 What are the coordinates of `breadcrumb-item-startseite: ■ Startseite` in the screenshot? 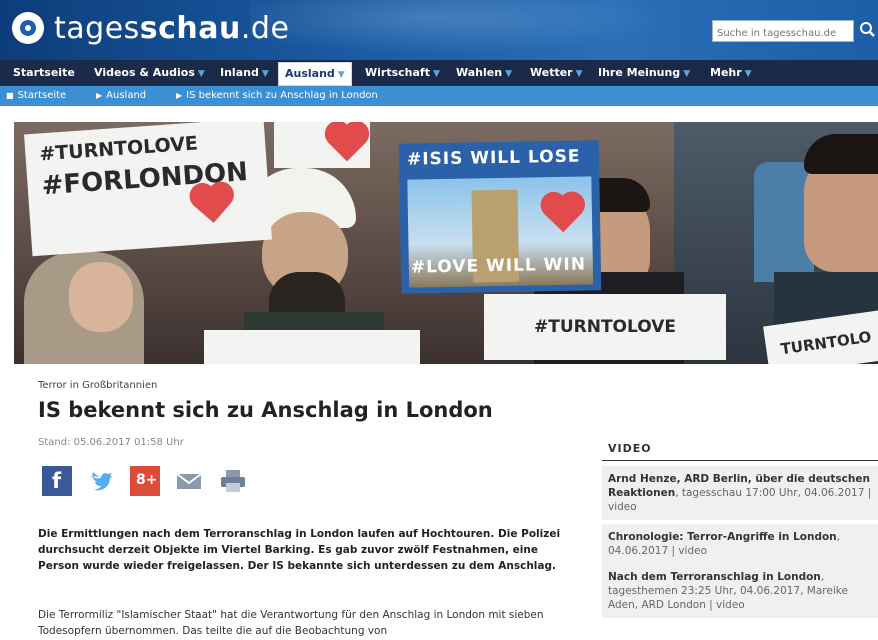 It's located at (36, 96).